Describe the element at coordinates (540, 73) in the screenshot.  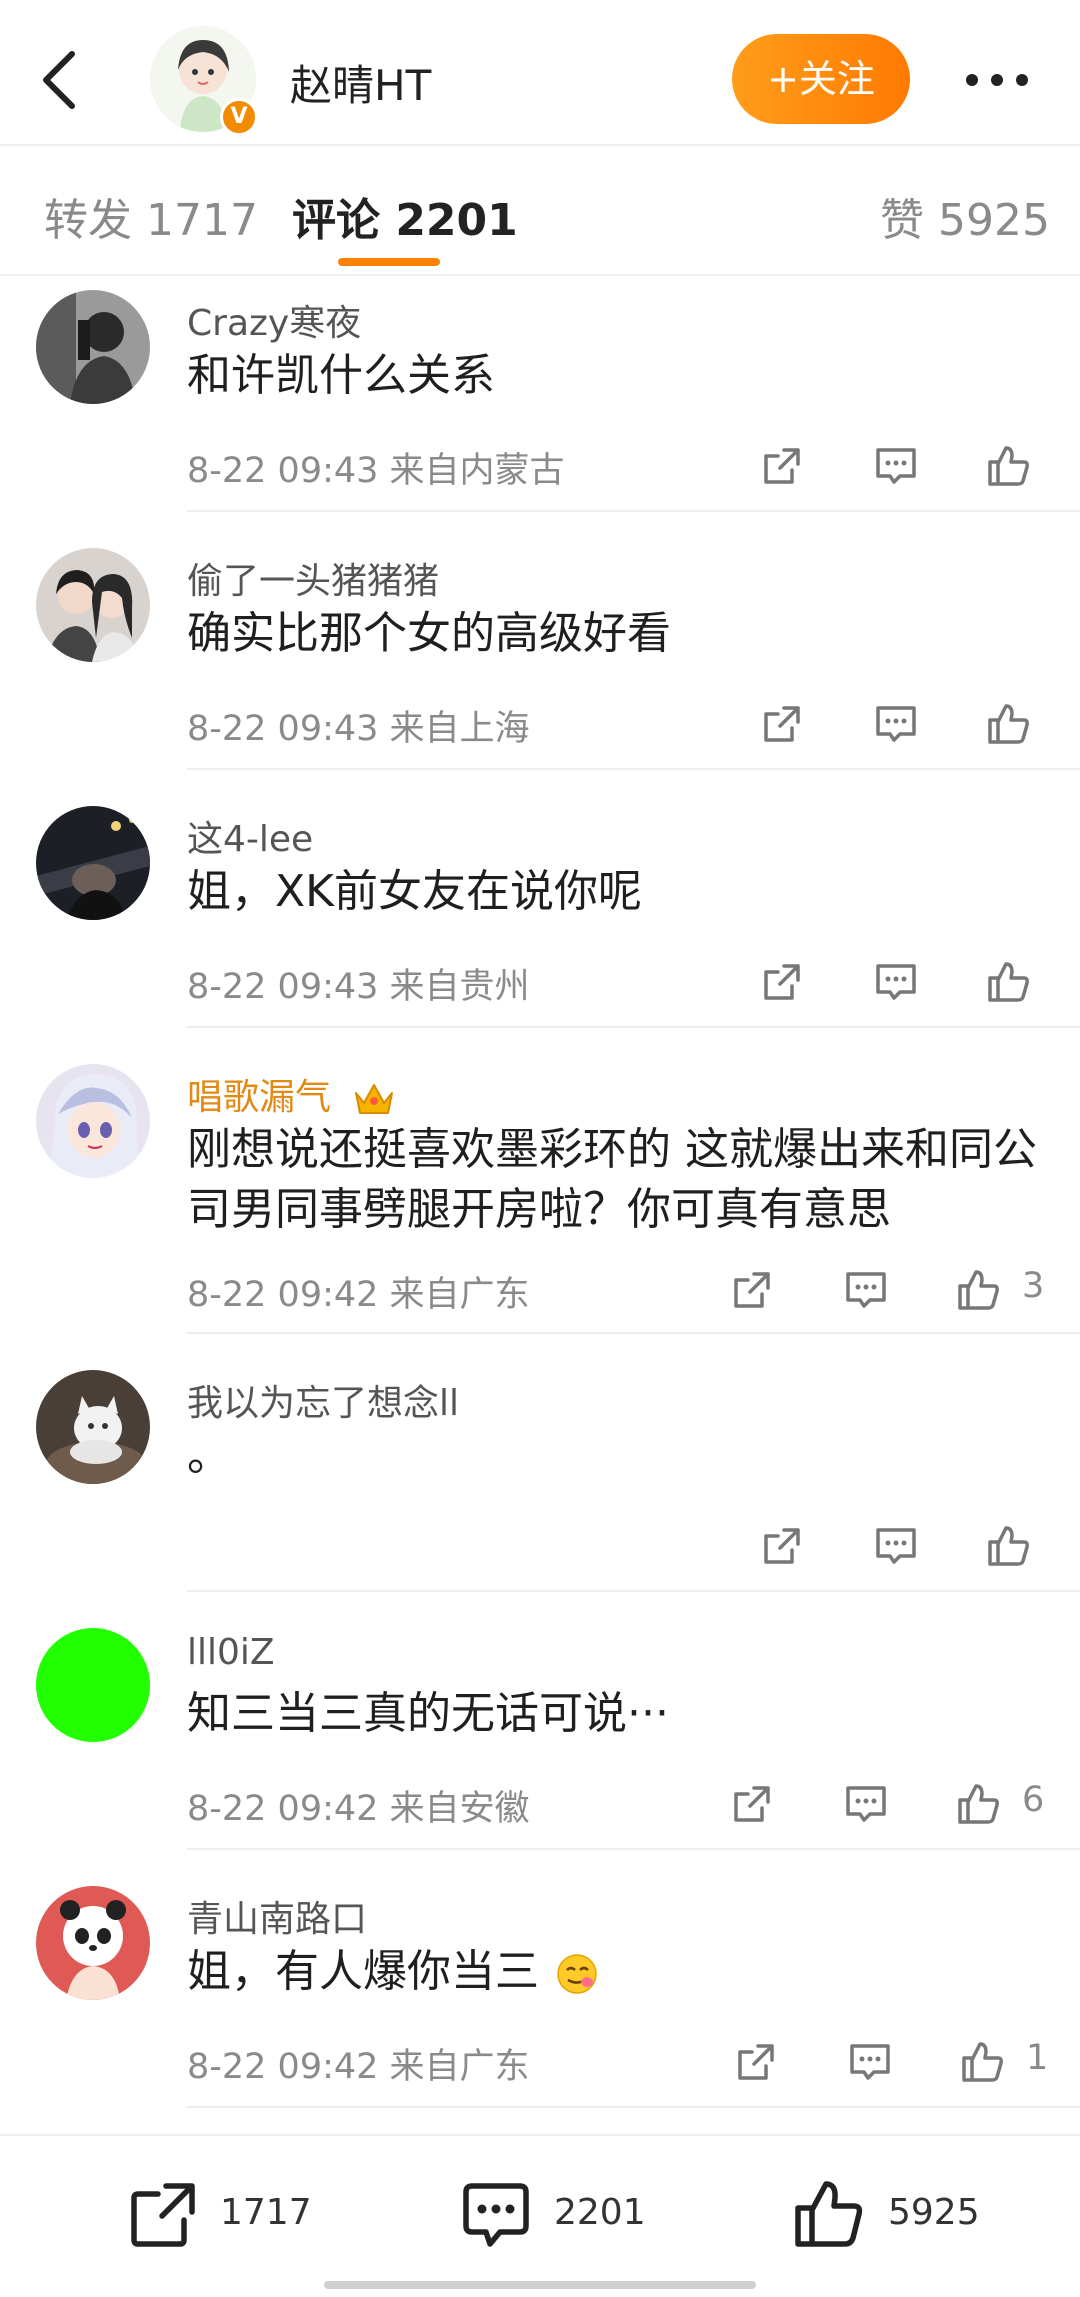
I see `top-bar: V 赵晴HT +关注` at that location.